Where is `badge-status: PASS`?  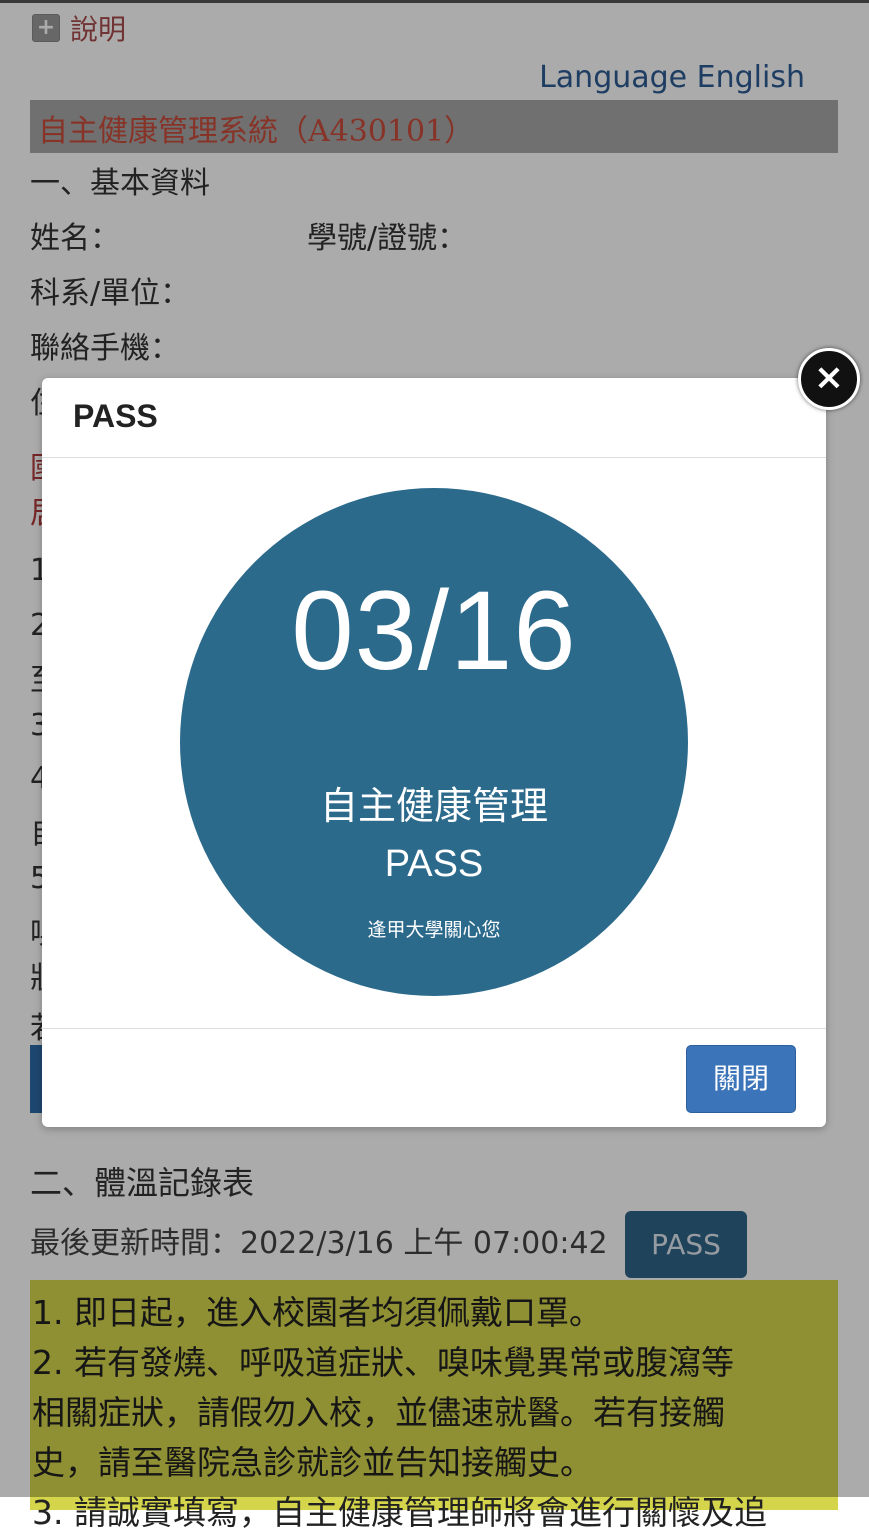
badge-status: PASS is located at coordinates (434, 864).